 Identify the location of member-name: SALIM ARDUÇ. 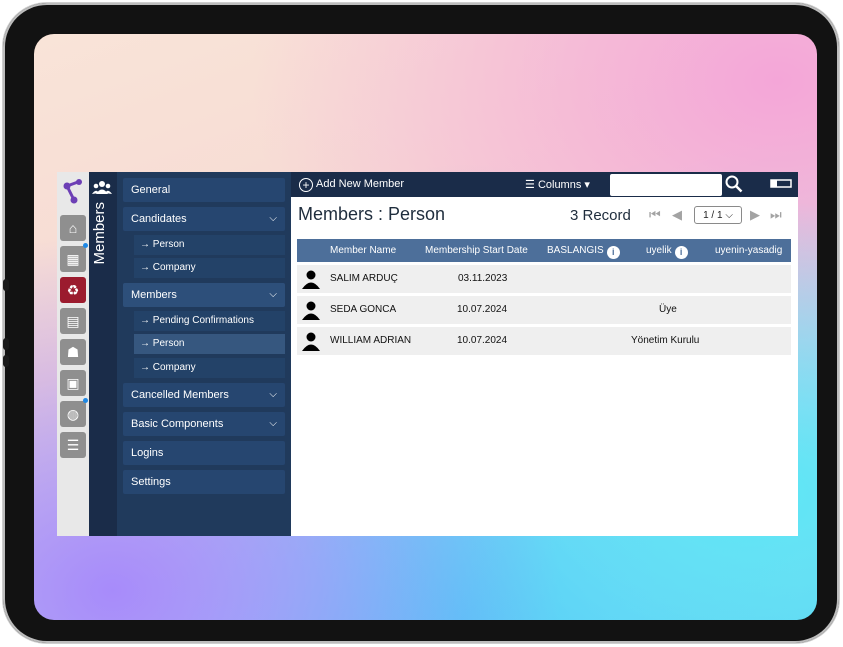
(364, 278).